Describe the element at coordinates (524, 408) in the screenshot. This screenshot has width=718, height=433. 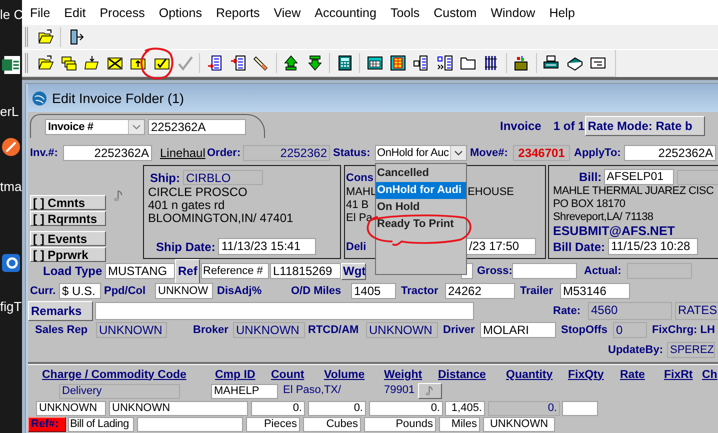
I see `readonly-field: 0.` at that location.